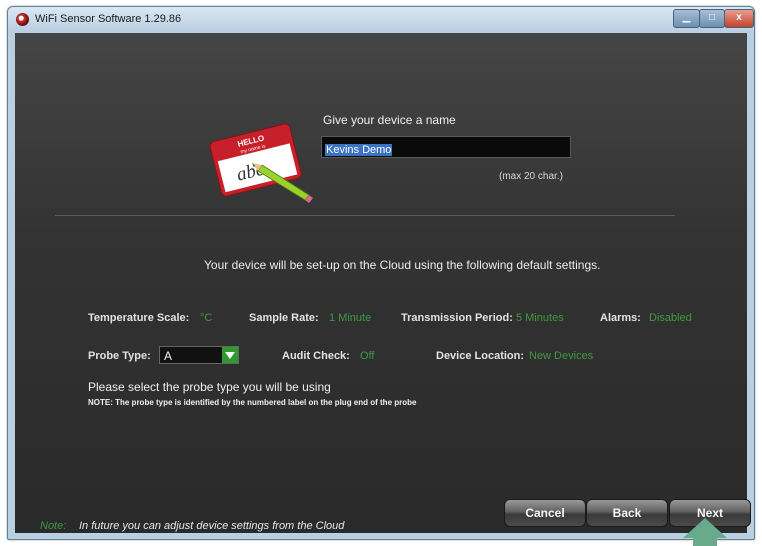  I want to click on arrow-stem, so click(705, 541).